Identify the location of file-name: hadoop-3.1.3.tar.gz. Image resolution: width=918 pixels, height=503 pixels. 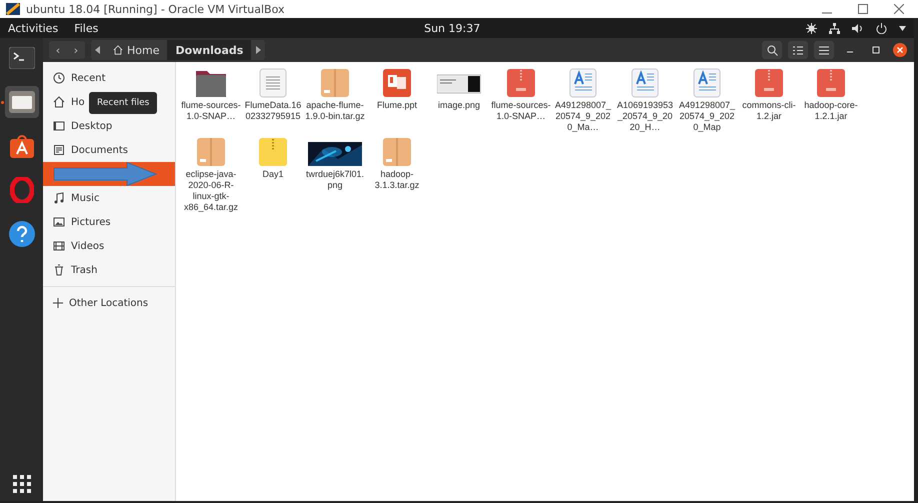
(397, 180).